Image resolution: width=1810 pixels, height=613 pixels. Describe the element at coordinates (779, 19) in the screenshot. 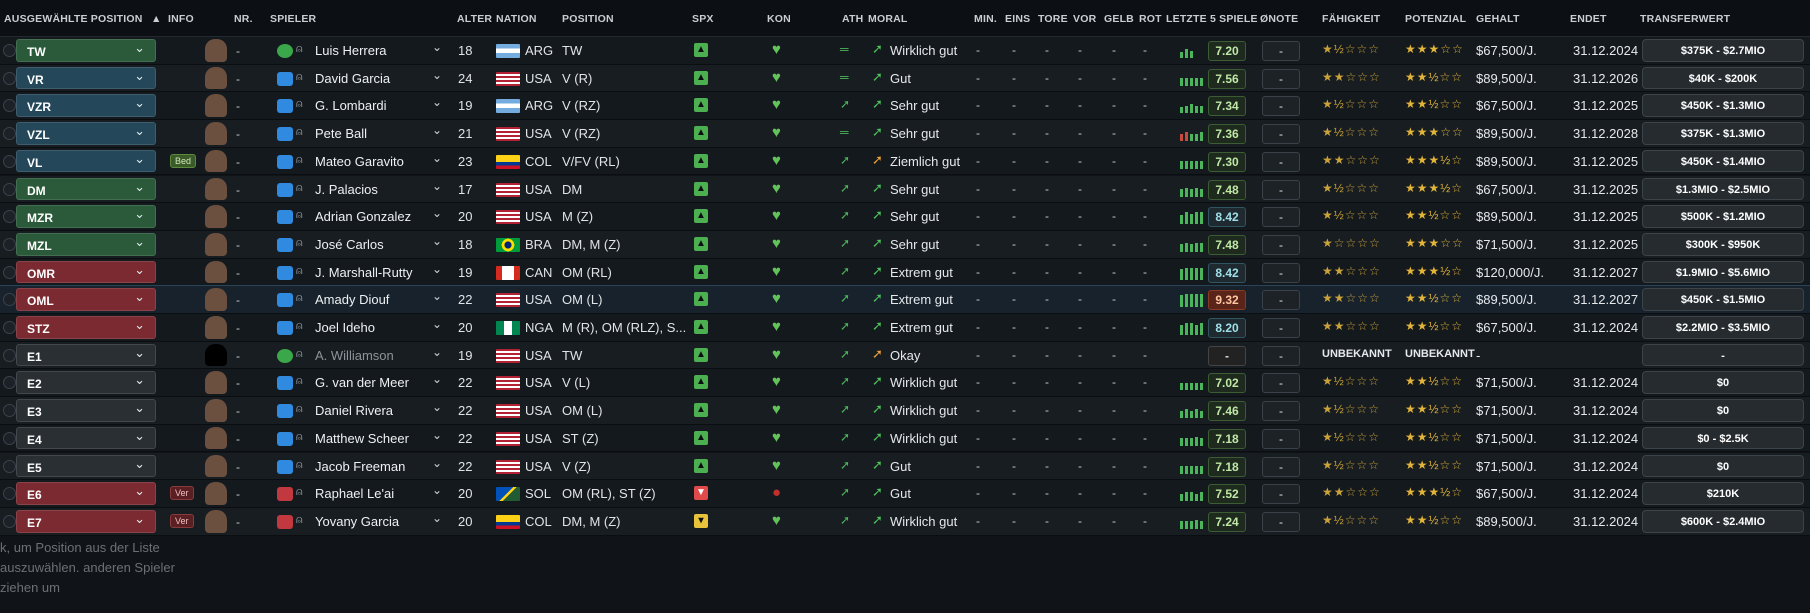

I see `header-kon: KON` at that location.